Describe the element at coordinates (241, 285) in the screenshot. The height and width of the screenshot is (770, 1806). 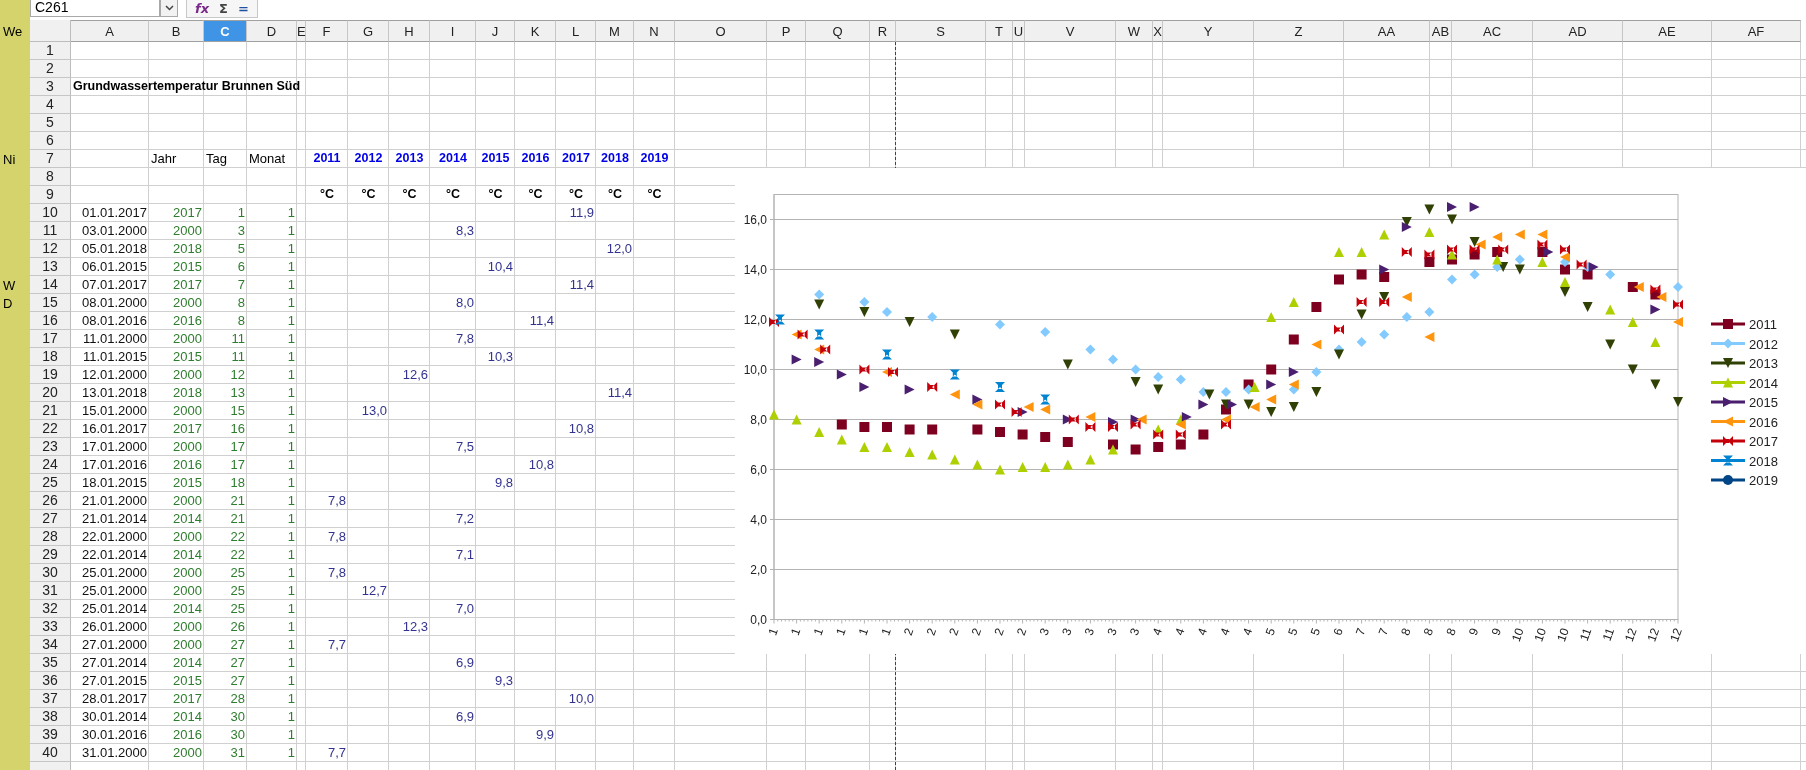
I see `table-cell-text: 7` at that location.